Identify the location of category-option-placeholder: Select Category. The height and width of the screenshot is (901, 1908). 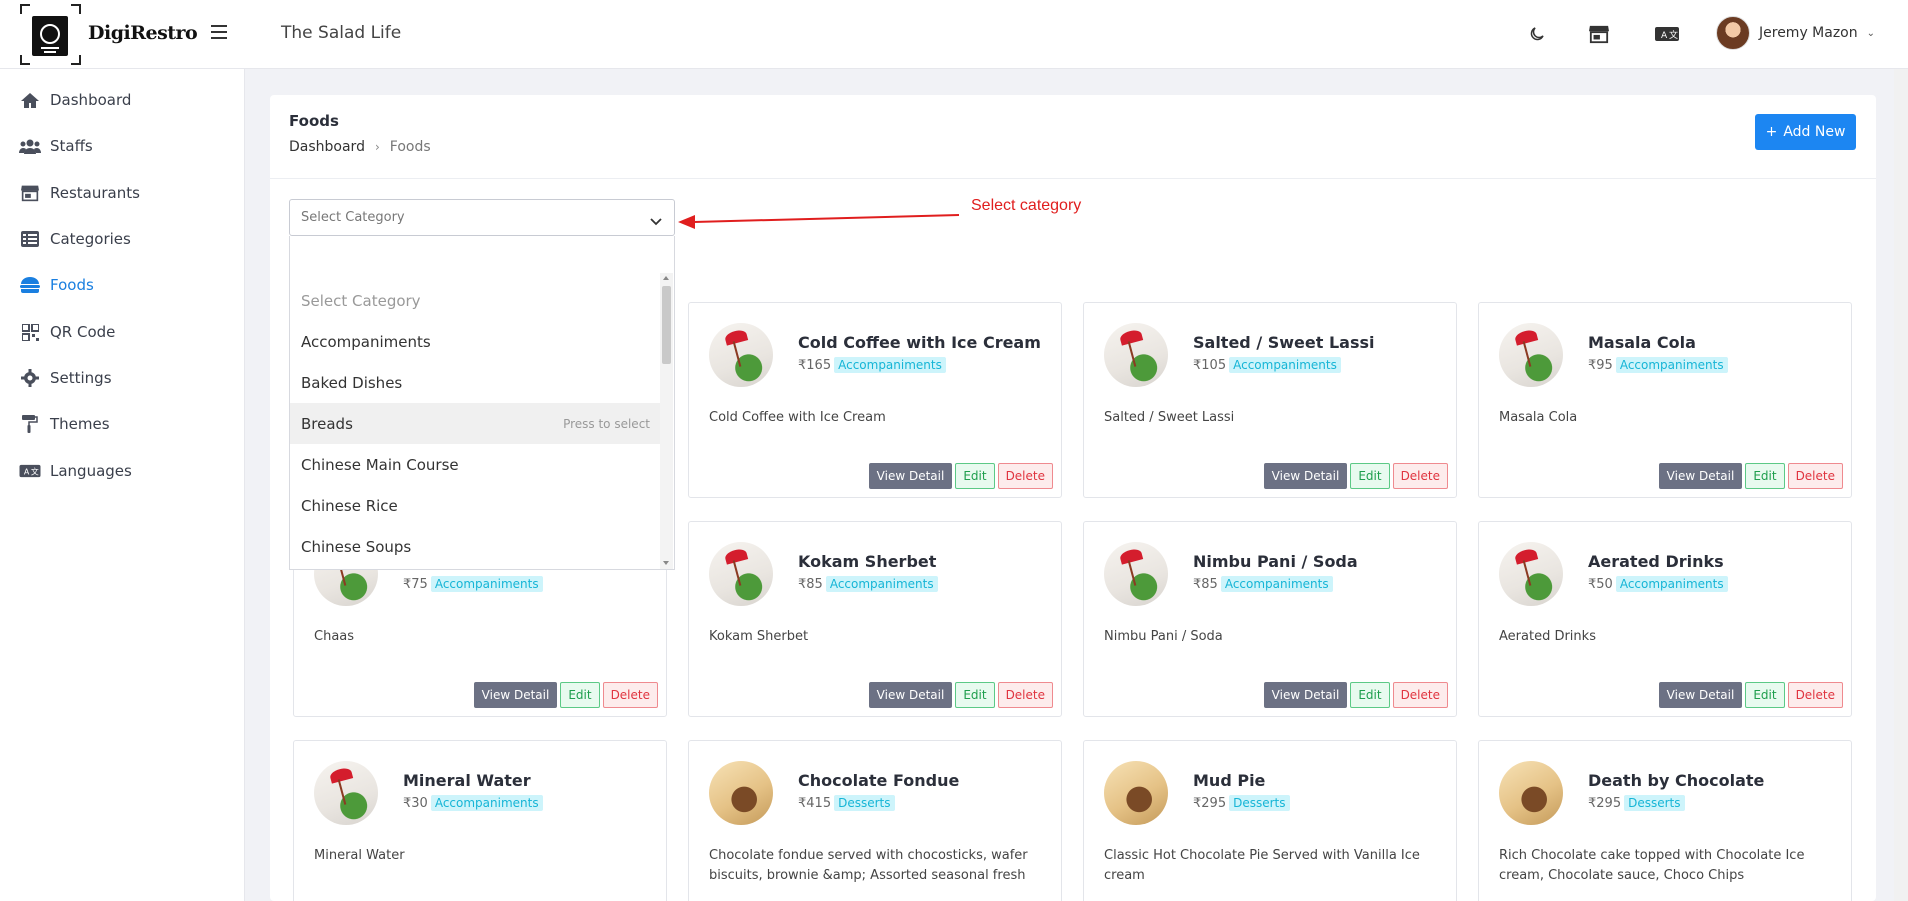
(475, 300).